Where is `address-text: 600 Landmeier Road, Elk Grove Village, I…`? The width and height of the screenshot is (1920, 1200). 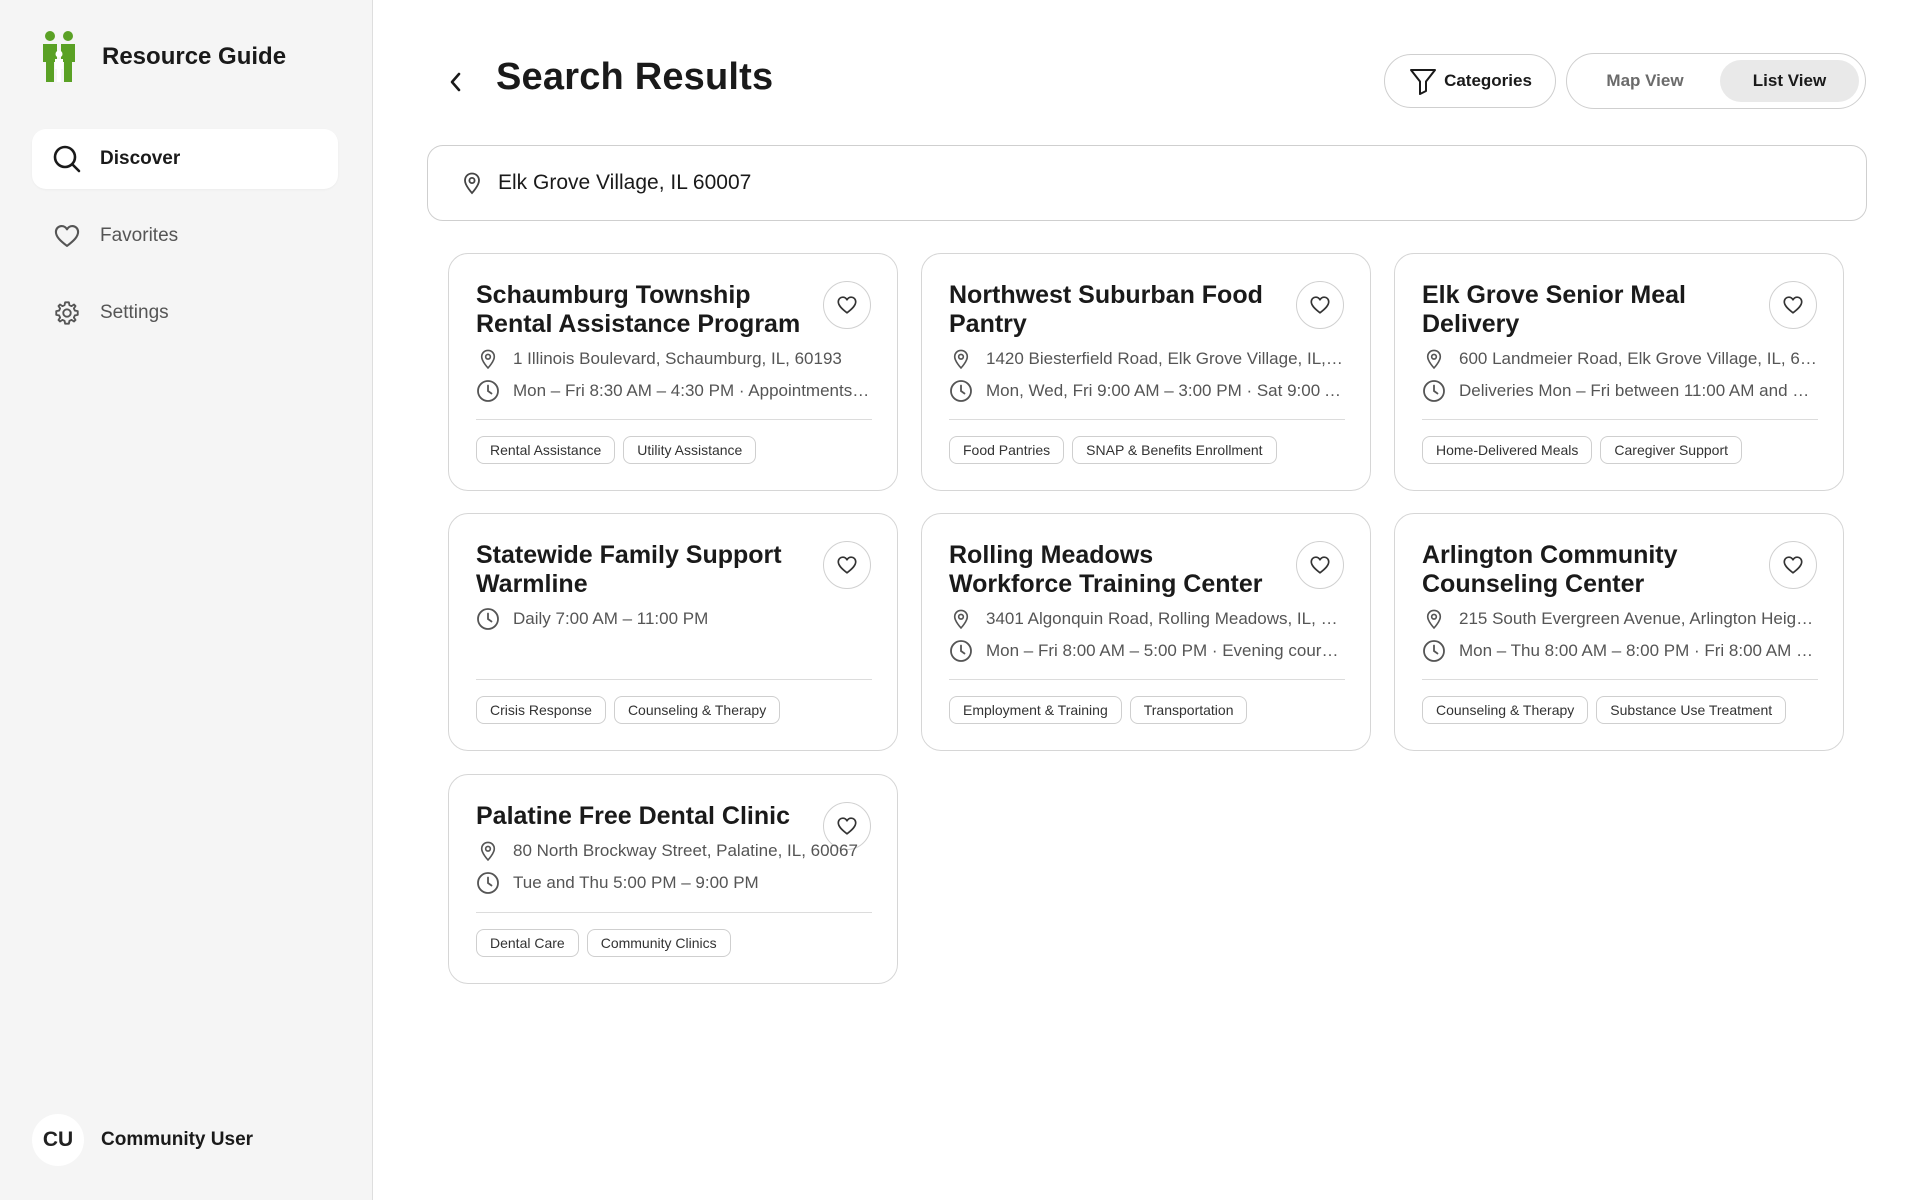
address-text: 600 Landmeier Road, Elk Grove Village, I… is located at coordinates (1638, 358).